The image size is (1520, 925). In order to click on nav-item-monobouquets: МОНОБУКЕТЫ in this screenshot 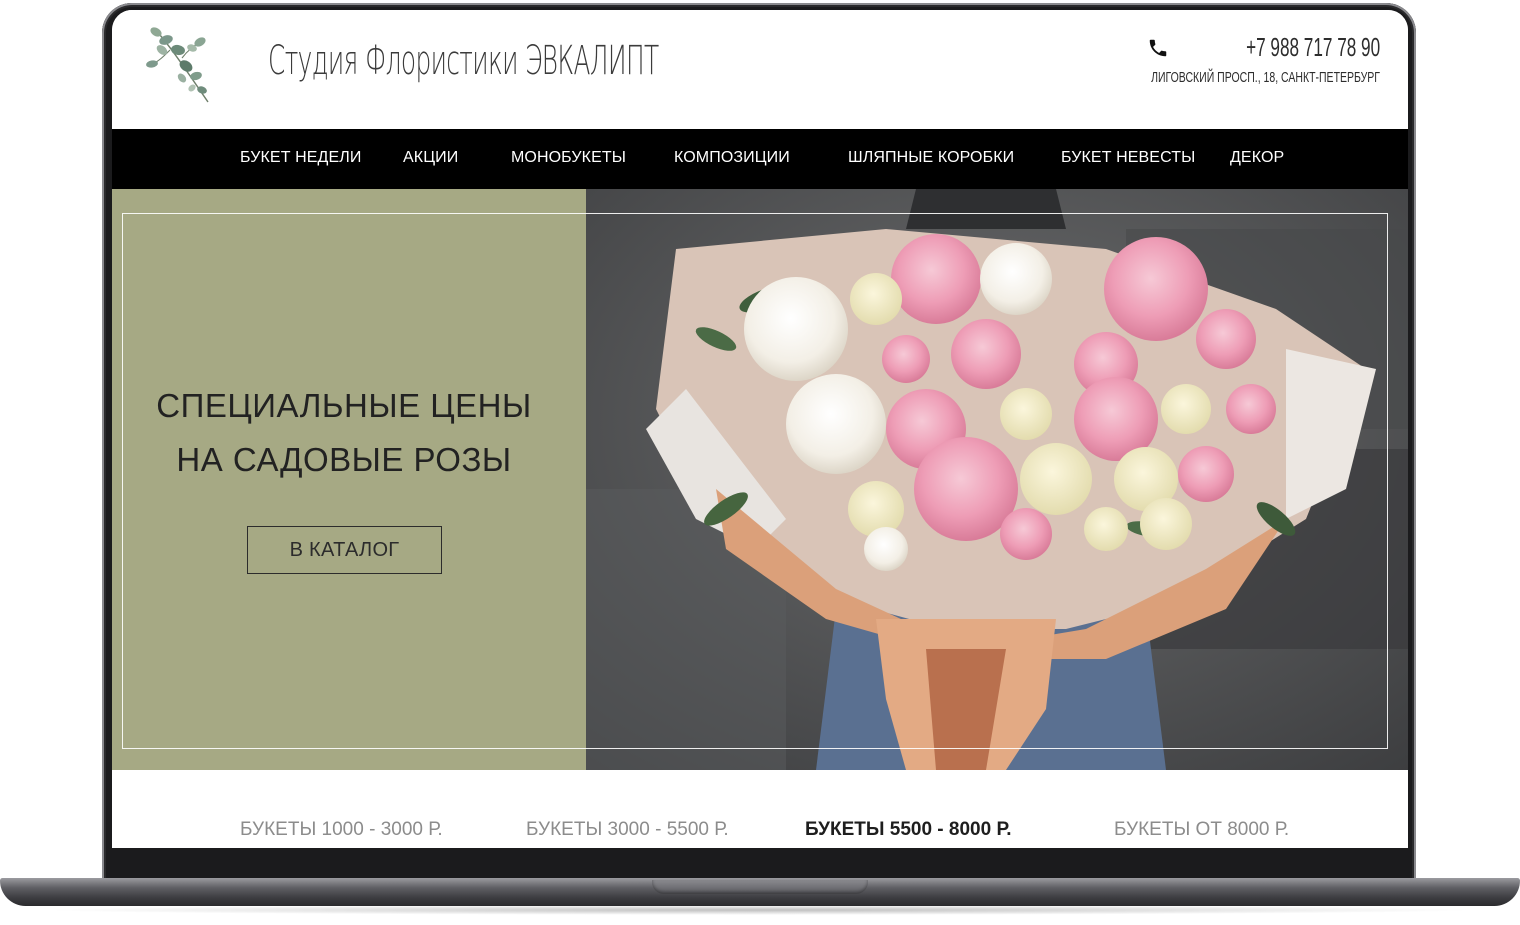, I will do `click(568, 158)`.